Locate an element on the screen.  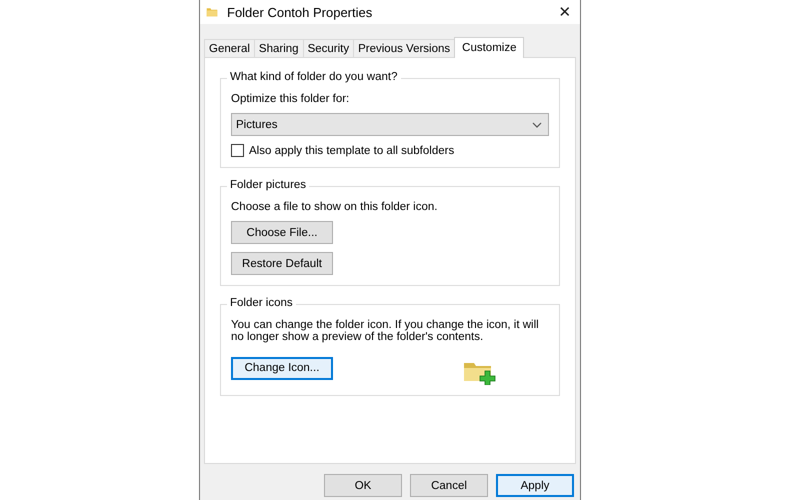
description-text: You can change the folder icon. If you change the icon, it will no longer show a preview of the folder's contents. is located at coordinates (385, 331).